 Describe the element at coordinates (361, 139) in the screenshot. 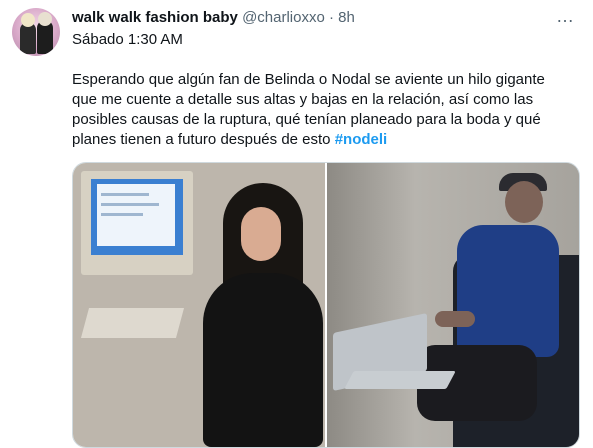

I see `hashtag-link: #nodeli` at that location.